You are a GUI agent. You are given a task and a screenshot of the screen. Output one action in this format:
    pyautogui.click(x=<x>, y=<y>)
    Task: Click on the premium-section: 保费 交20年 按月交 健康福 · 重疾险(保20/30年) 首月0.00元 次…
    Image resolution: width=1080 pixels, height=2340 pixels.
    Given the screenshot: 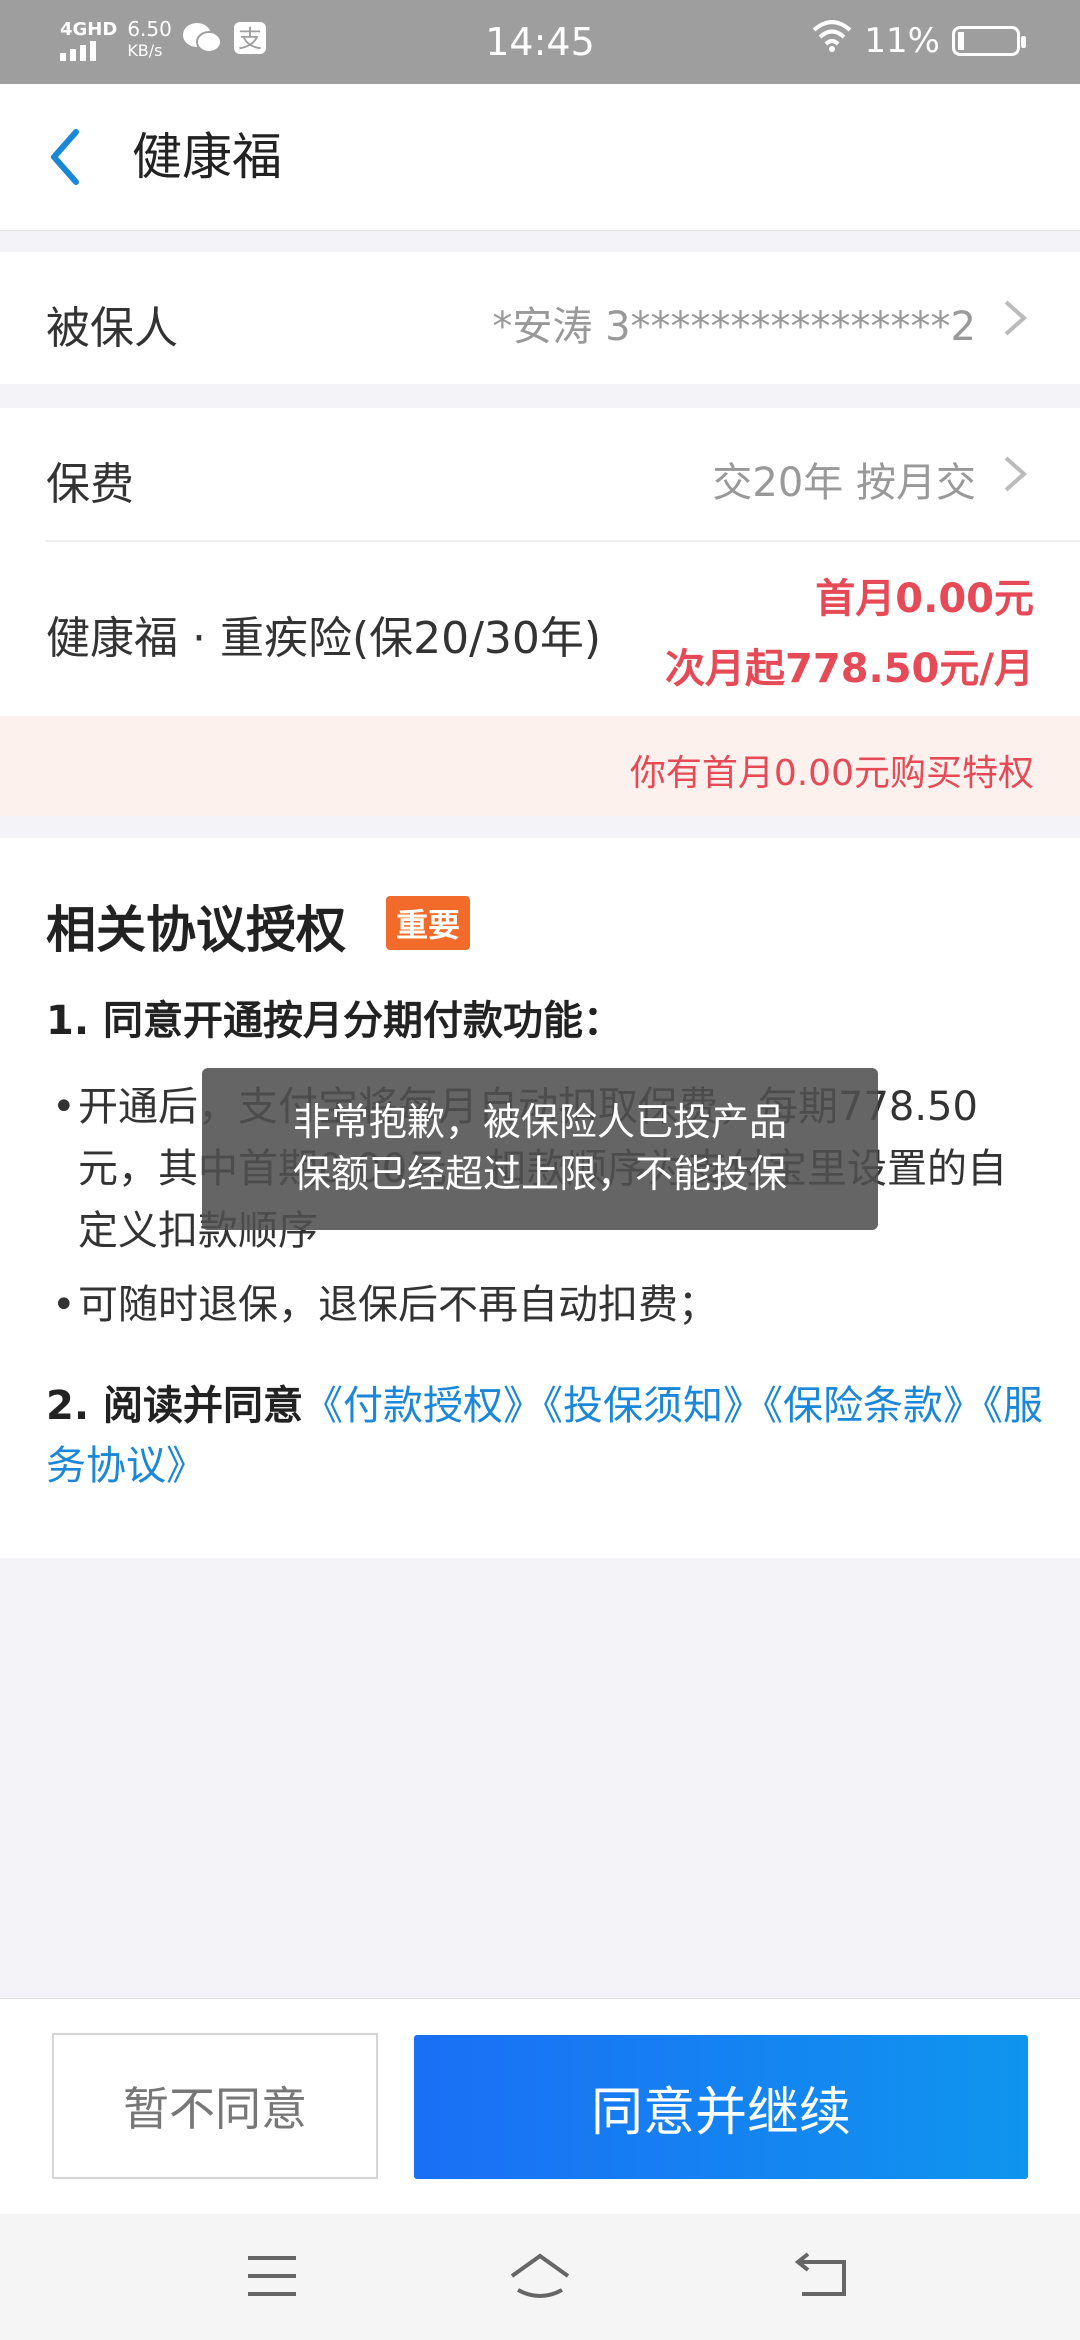 What is the action you would take?
    pyautogui.click(x=540, y=562)
    